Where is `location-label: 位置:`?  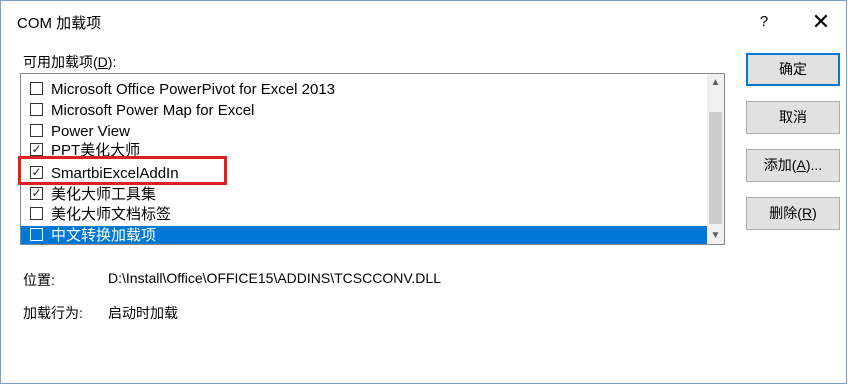
location-label: 位置: is located at coordinates (39, 280).